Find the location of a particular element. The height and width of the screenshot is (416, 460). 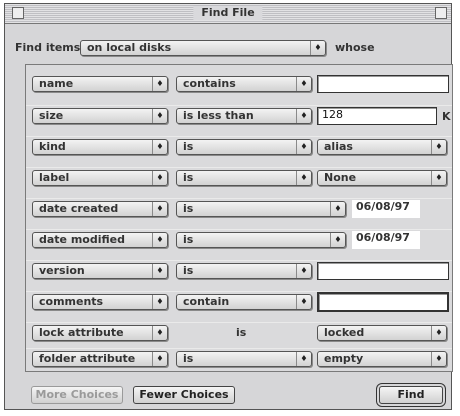

find-items-label: Find items is located at coordinates (48, 47).